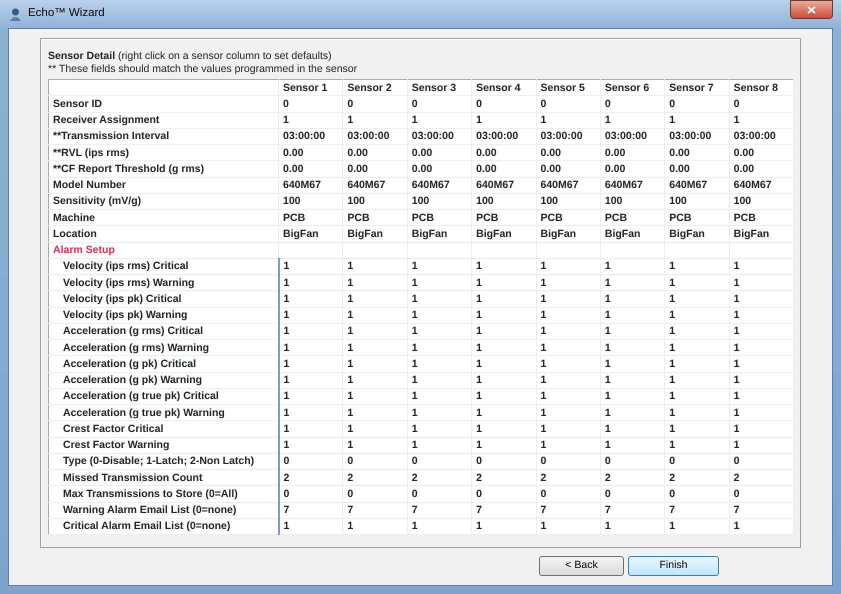  Describe the element at coordinates (581, 566) in the screenshot. I see `back-button: < Back` at that location.